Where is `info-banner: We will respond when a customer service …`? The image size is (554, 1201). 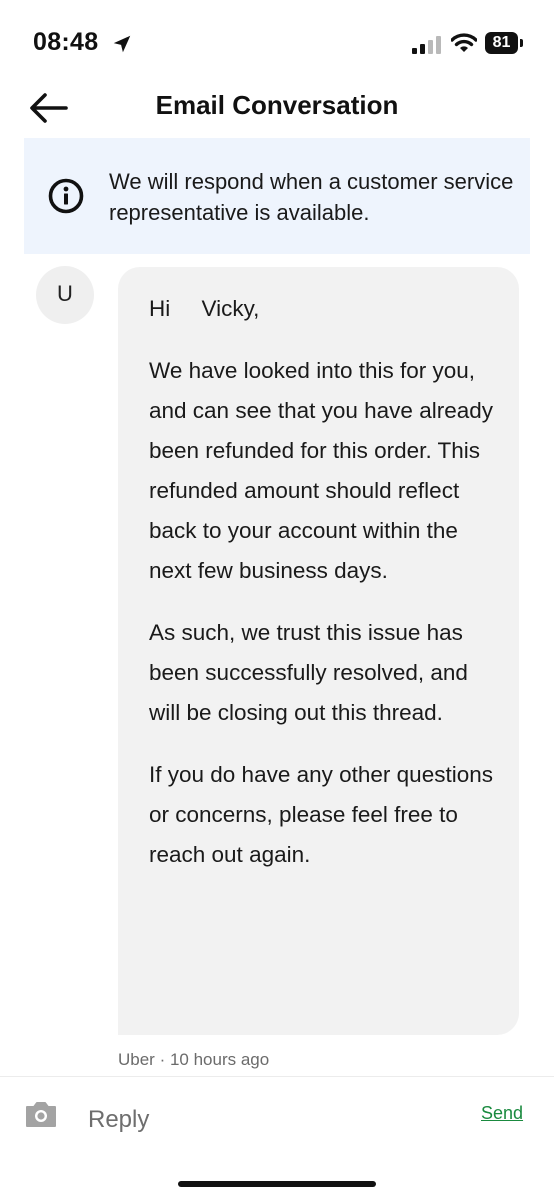 info-banner: We will respond when a customer service … is located at coordinates (277, 196).